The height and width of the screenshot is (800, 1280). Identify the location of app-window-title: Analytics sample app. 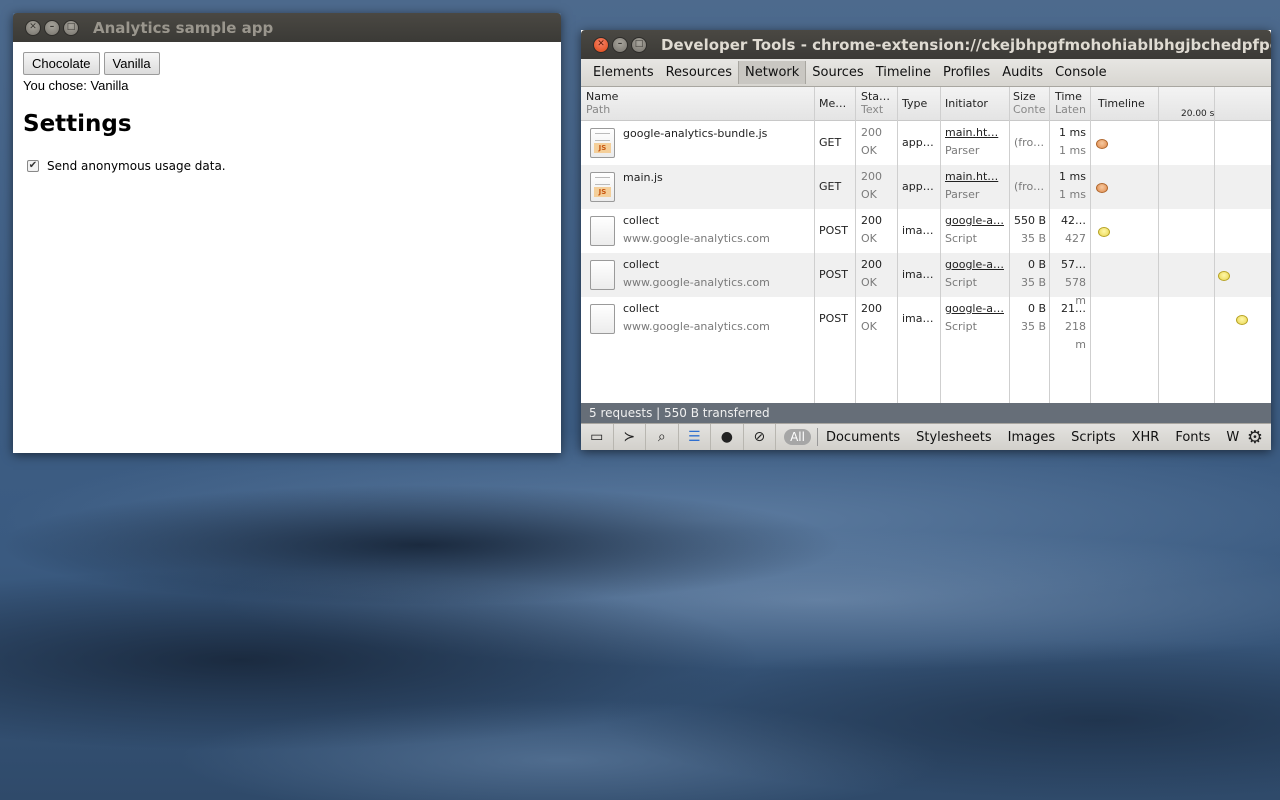
(183, 27).